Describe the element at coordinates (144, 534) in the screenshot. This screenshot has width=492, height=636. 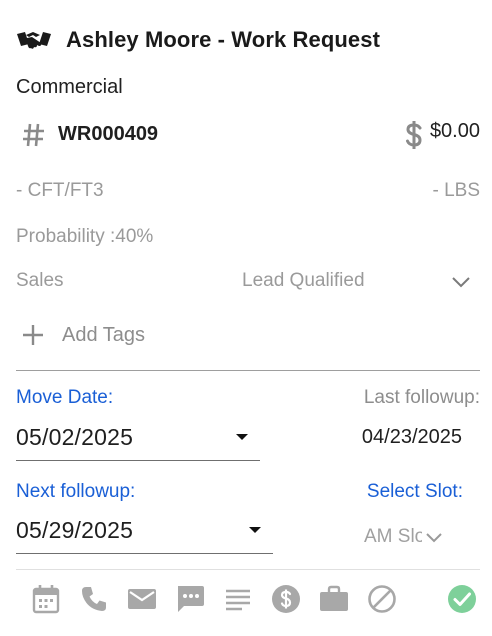
I see `next-followup-picker: 05/29/2025` at that location.